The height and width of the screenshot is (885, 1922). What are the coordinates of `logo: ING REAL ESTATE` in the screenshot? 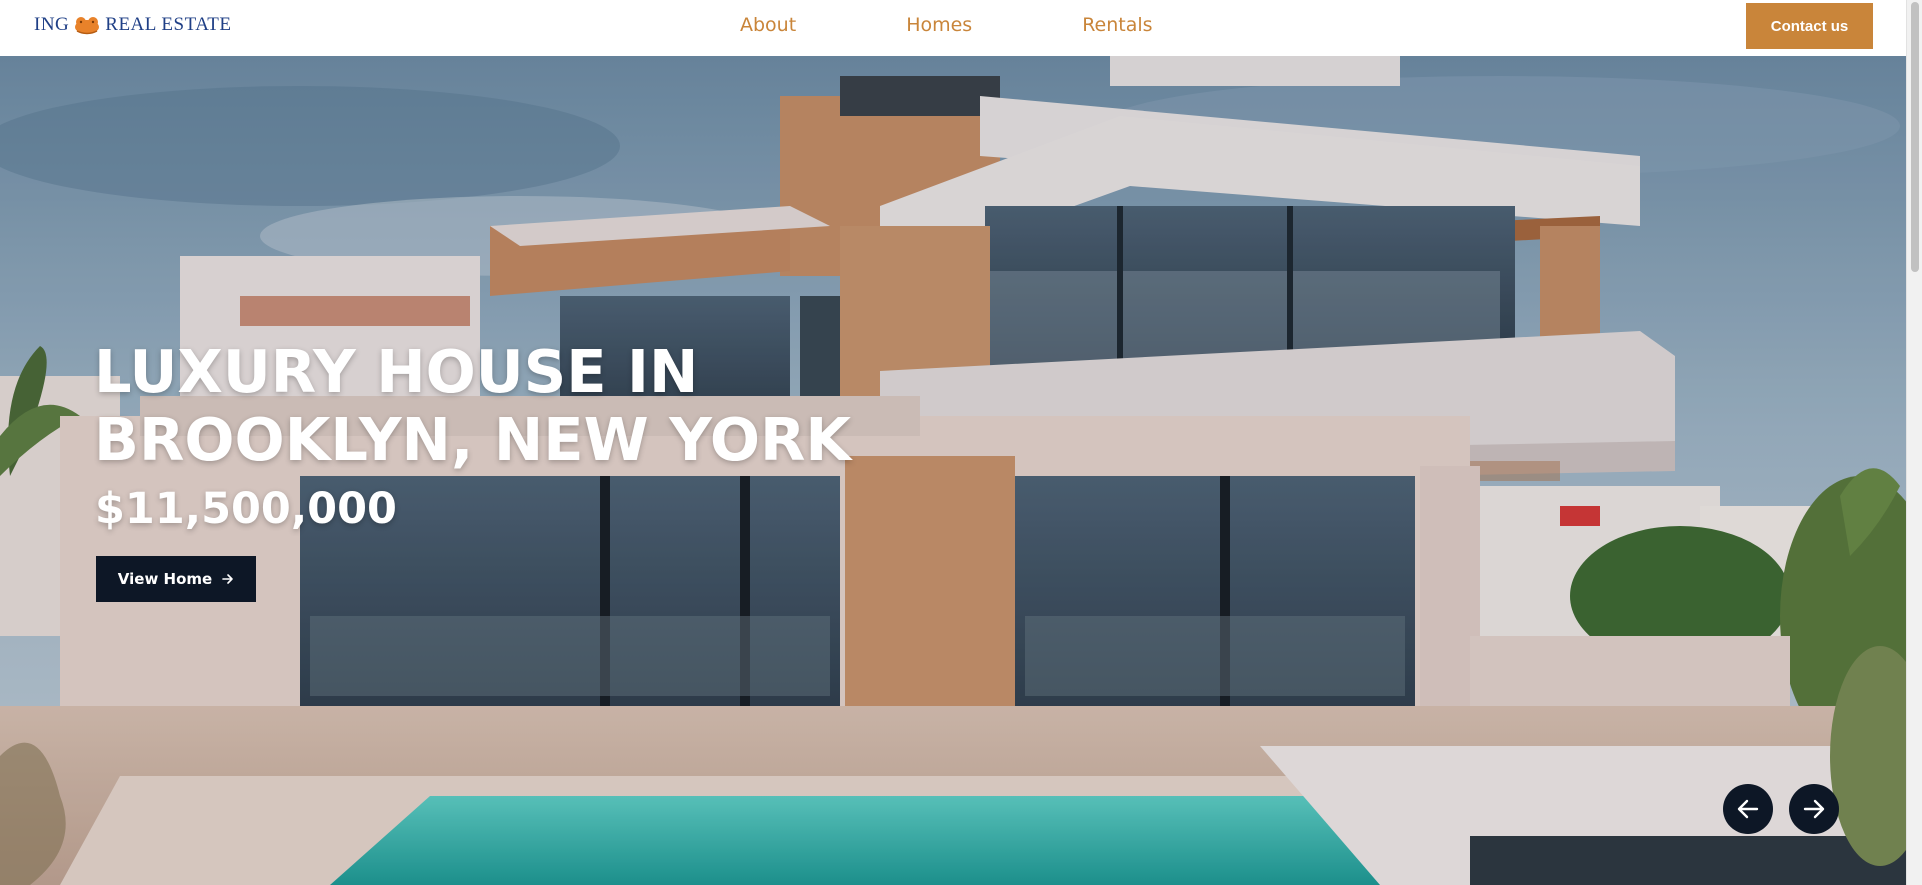 It's located at (133, 25).